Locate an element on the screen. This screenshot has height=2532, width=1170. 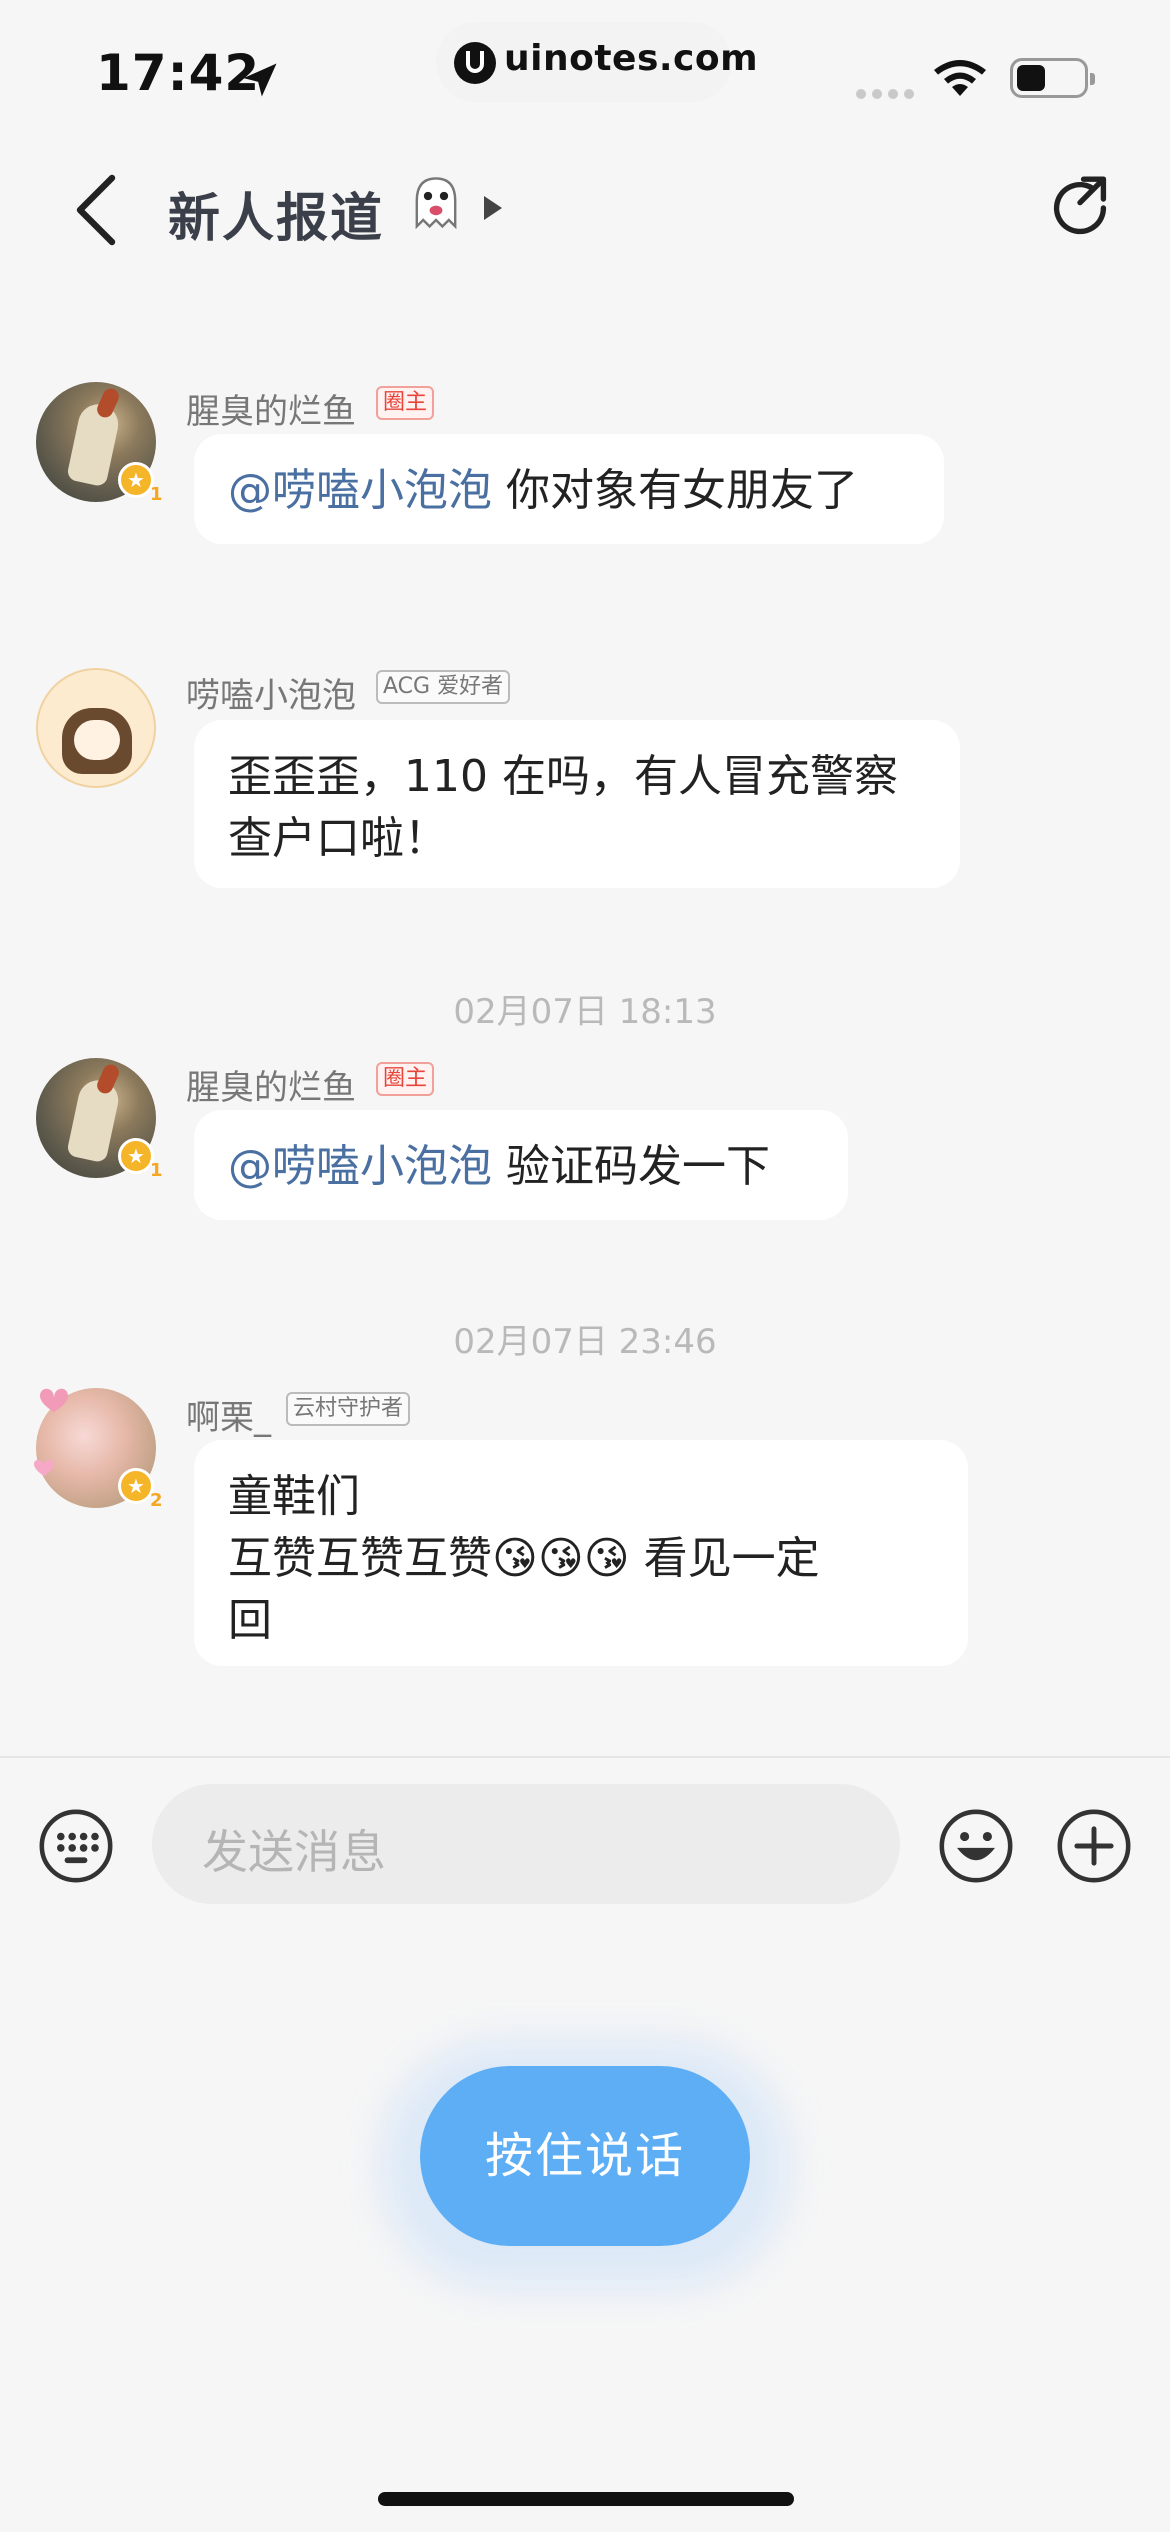
timestamp: 02月07日 18:13 is located at coordinates (585, 1012).